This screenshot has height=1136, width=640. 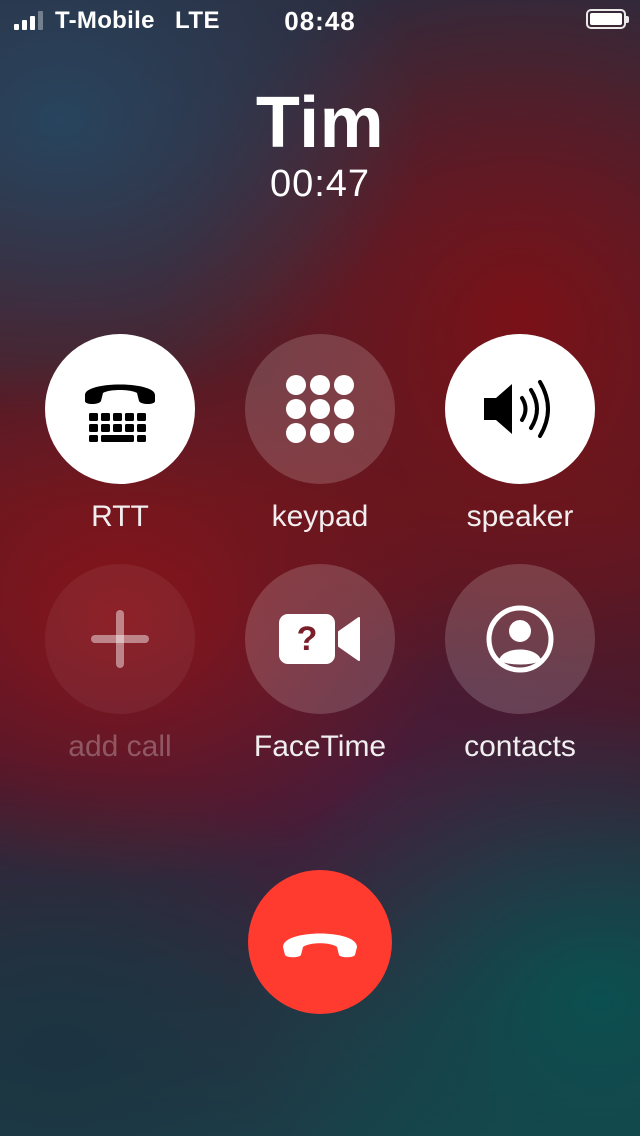 What do you see at coordinates (520, 516) in the screenshot?
I see `speaker-label: speaker` at bounding box center [520, 516].